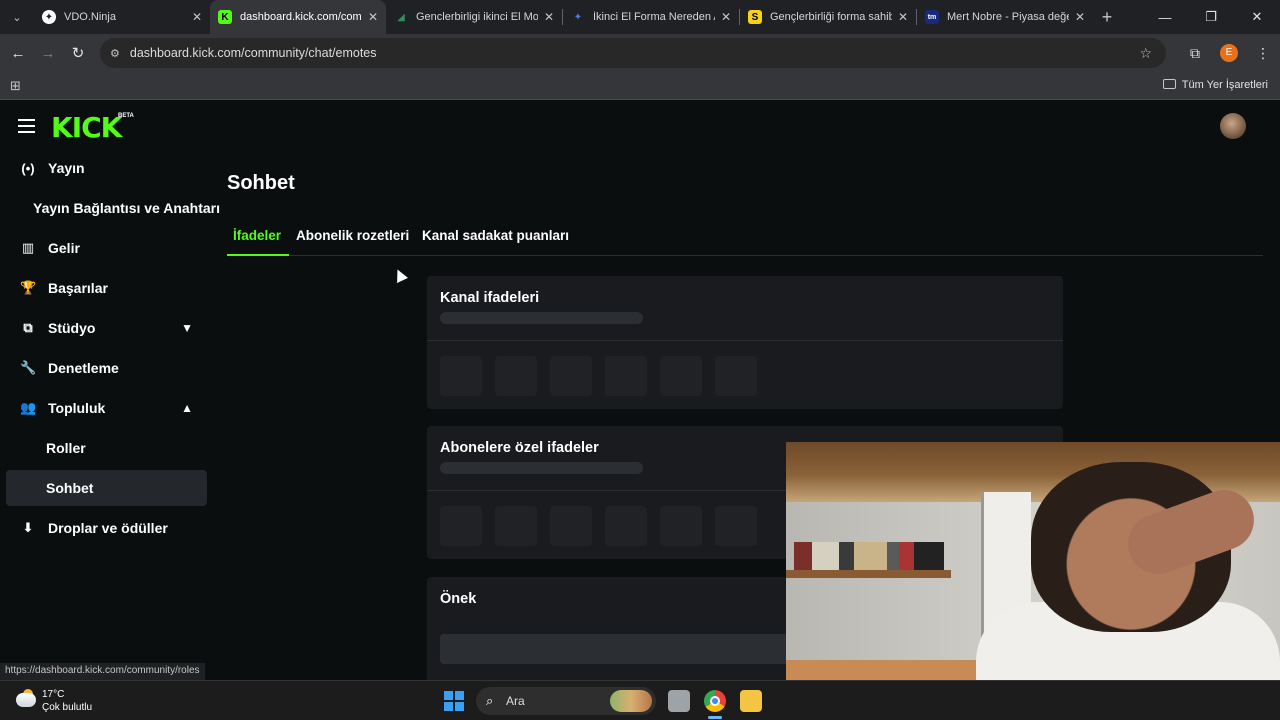  Describe the element at coordinates (458, 599) in the screenshot. I see `card-title: Önek` at that location.